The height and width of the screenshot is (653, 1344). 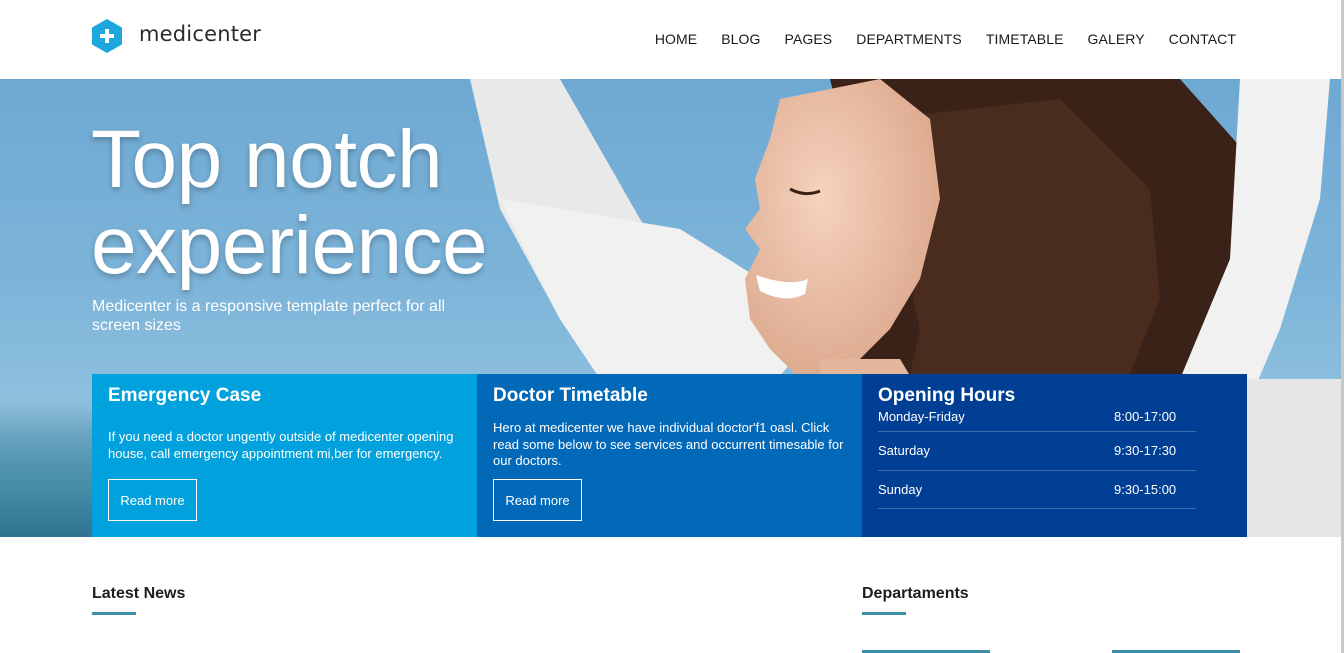 What do you see at coordinates (676, 39) in the screenshot?
I see `nav-item-home: HOME` at bounding box center [676, 39].